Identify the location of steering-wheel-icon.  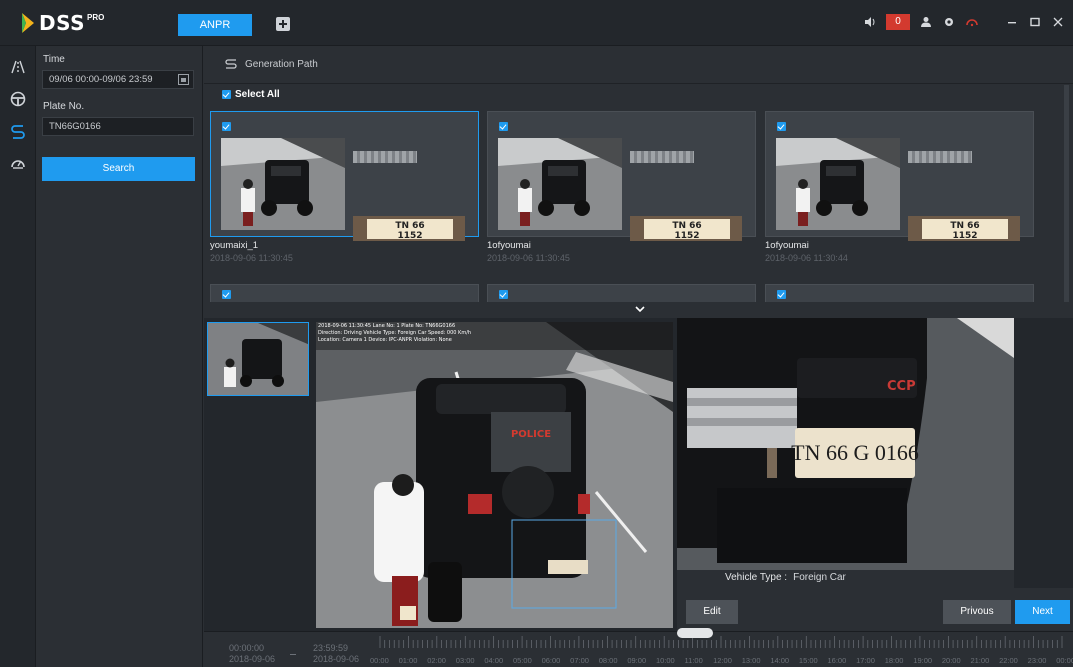
(18, 99).